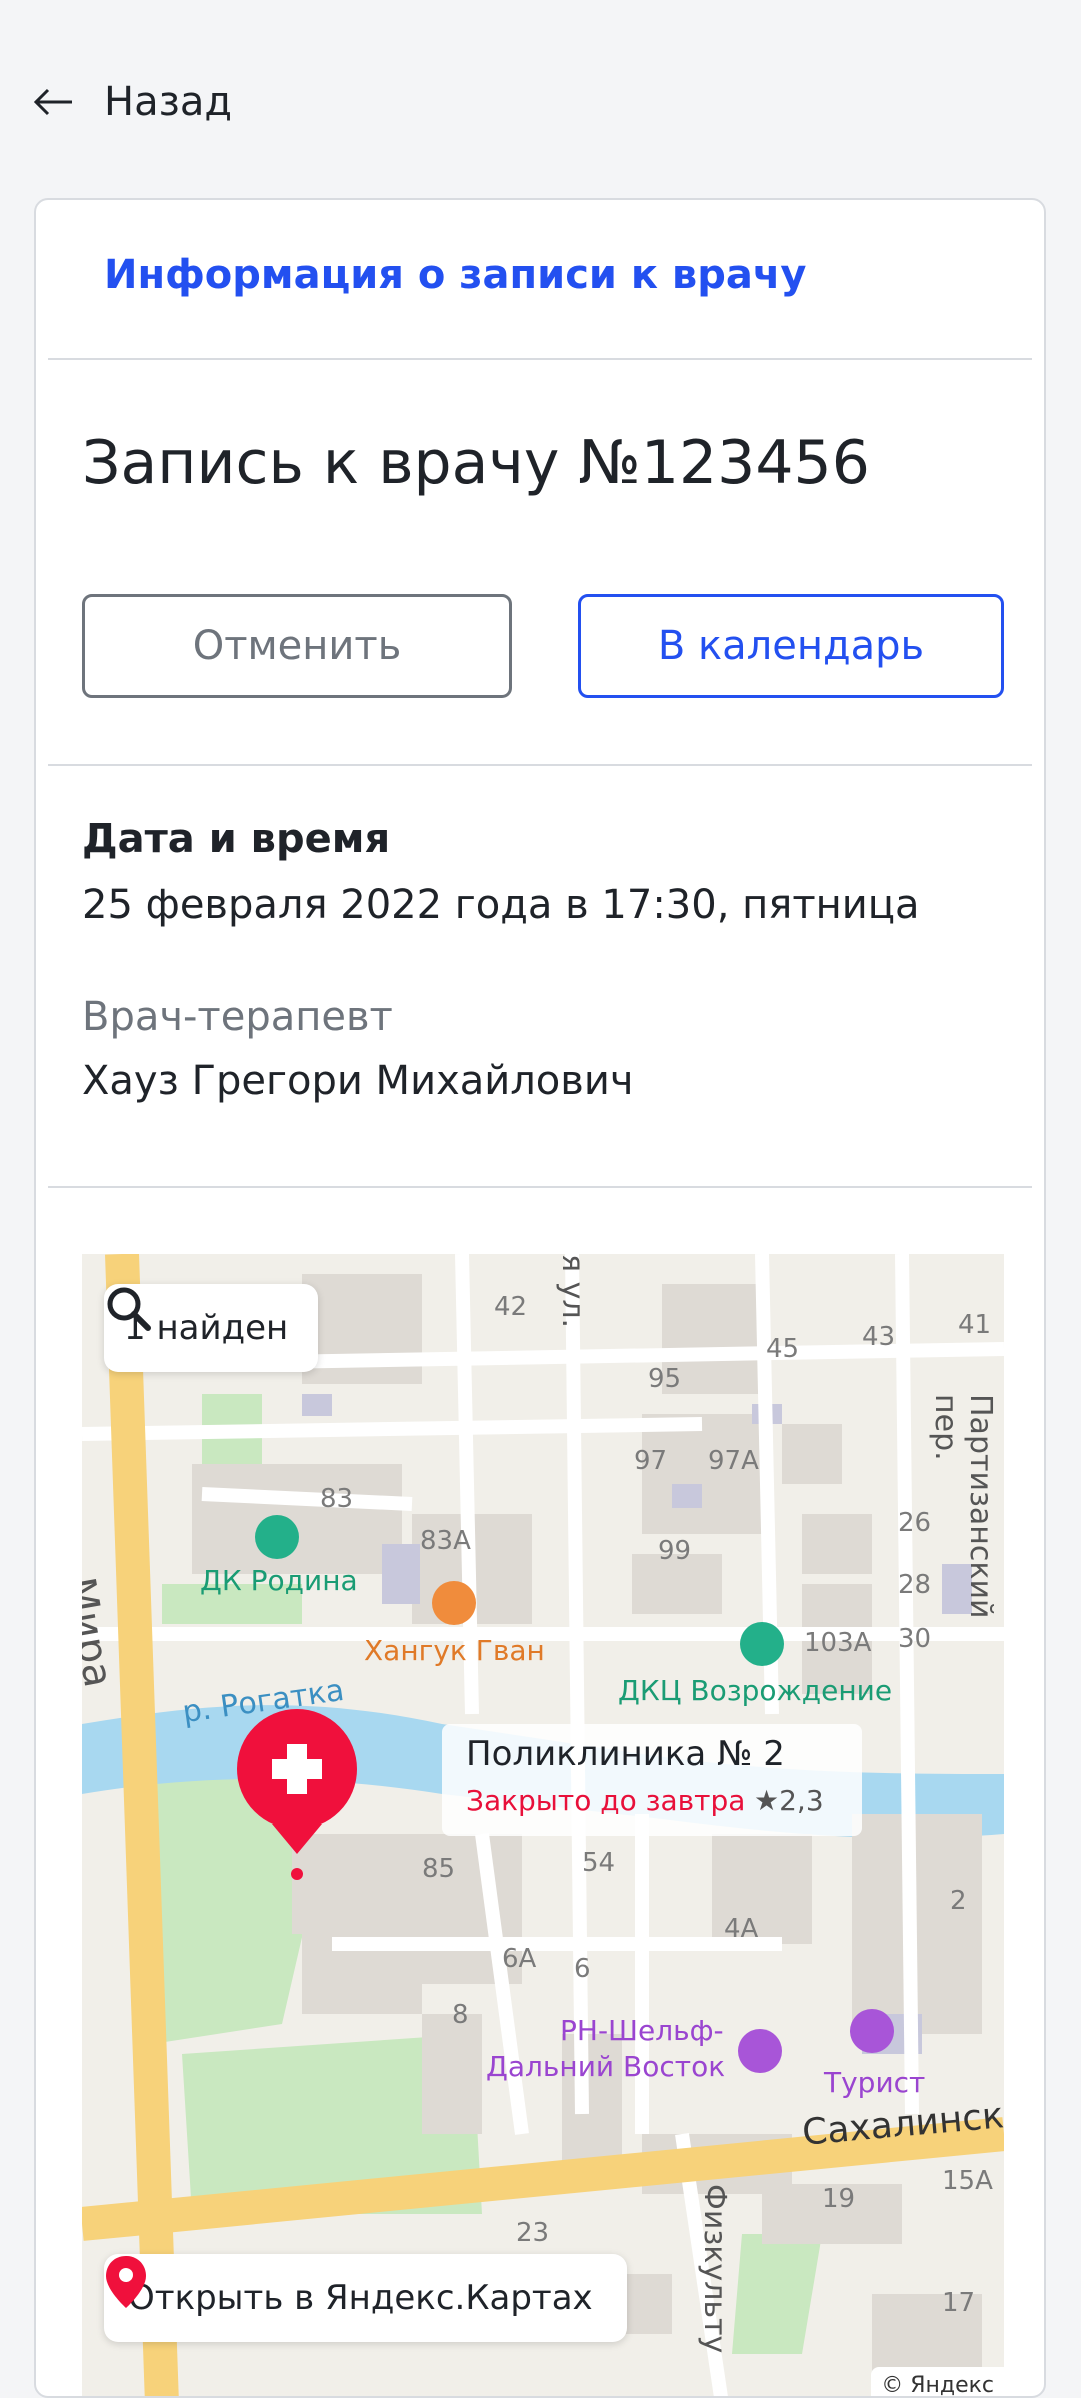 Image resolution: width=1081 pixels, height=2398 pixels. What do you see at coordinates (915, 1523) in the screenshot?
I see `house-number: 26` at bounding box center [915, 1523].